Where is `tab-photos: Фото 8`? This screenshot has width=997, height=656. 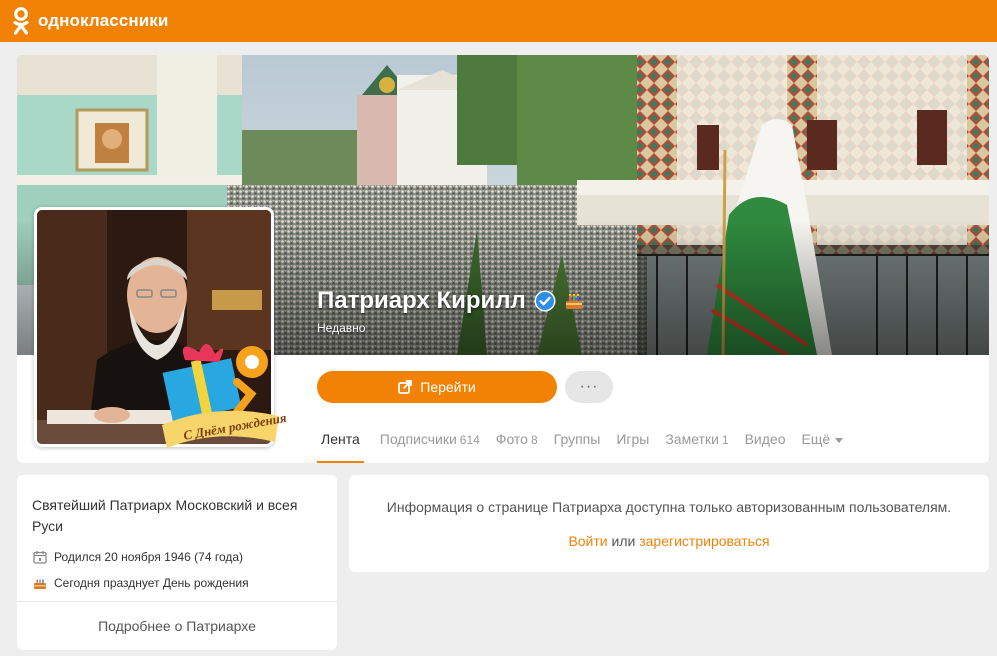 tab-photos: Фото 8 is located at coordinates (517, 445).